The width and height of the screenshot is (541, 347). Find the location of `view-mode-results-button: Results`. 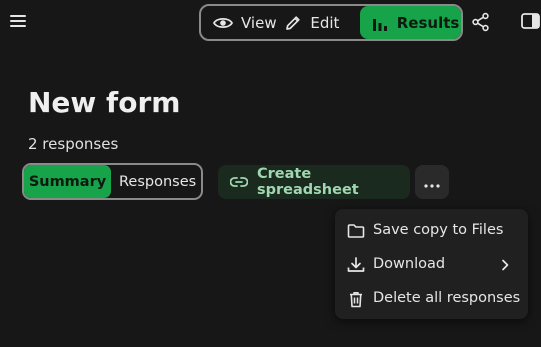

view-mode-results-button: Results is located at coordinates (410, 22).